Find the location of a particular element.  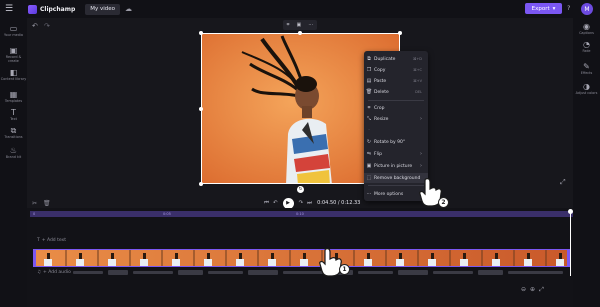

library-icon: ◧ is located at coordinates (13, 72).